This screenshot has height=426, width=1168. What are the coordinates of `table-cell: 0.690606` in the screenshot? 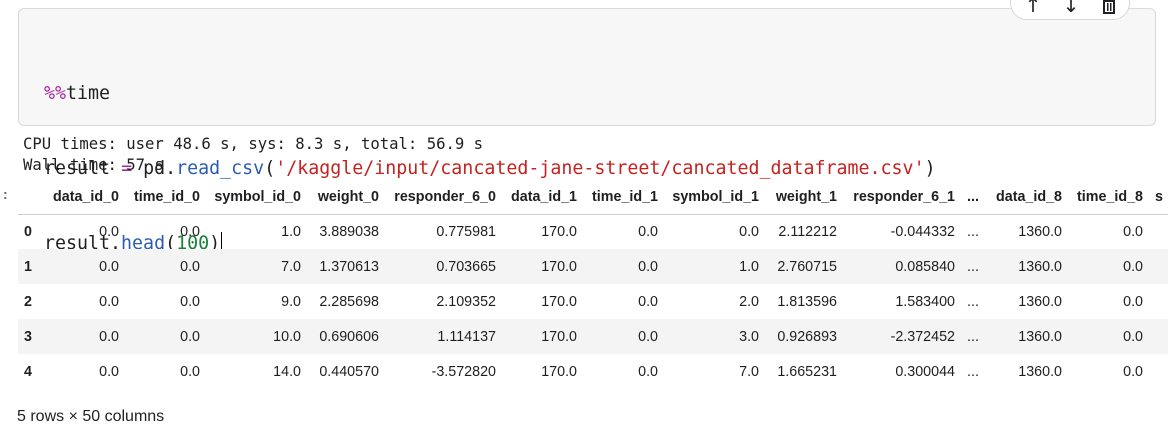 It's located at (349, 336).